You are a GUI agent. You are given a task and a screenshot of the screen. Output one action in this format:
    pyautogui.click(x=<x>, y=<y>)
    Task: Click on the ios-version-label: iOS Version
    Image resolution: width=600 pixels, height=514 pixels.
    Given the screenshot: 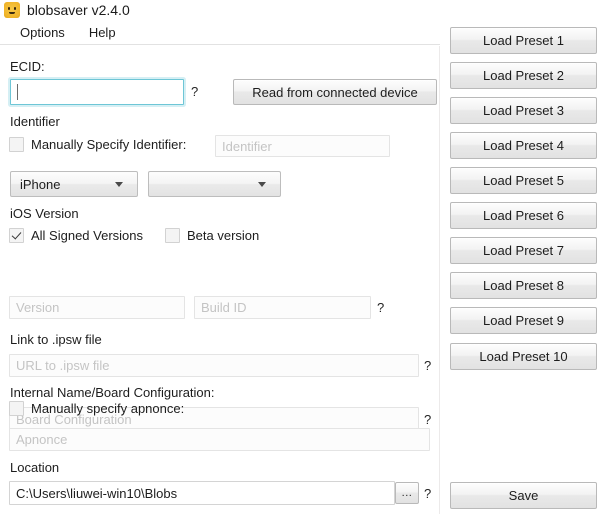 What is the action you would take?
    pyautogui.click(x=44, y=213)
    